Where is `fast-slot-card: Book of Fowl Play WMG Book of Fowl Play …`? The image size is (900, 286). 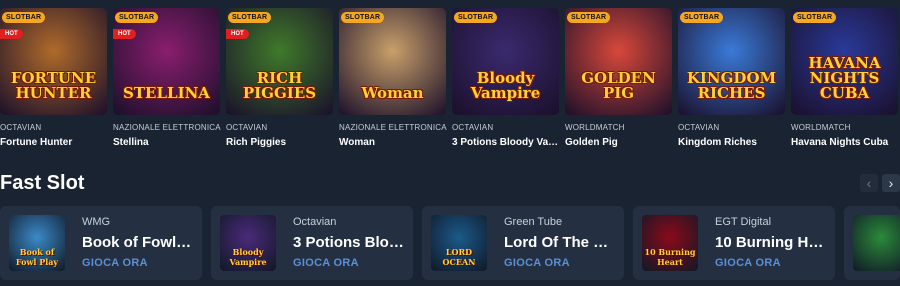 fast-slot-card: Book of Fowl Play WMG Book of Fowl Play … is located at coordinates (101, 243).